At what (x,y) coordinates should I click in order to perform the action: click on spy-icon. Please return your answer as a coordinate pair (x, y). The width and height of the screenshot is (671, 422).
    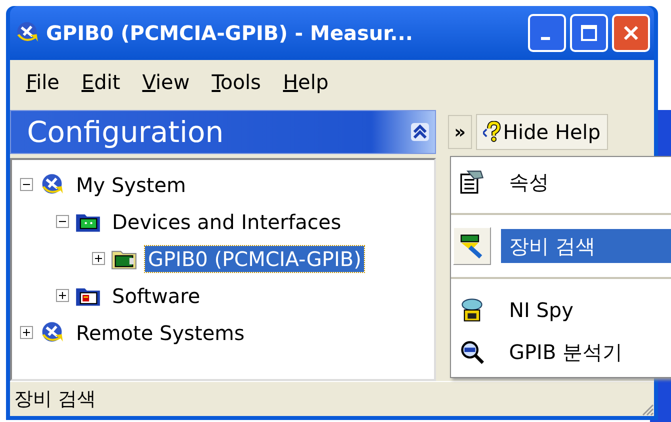
    Looking at the image, I should click on (472, 310).